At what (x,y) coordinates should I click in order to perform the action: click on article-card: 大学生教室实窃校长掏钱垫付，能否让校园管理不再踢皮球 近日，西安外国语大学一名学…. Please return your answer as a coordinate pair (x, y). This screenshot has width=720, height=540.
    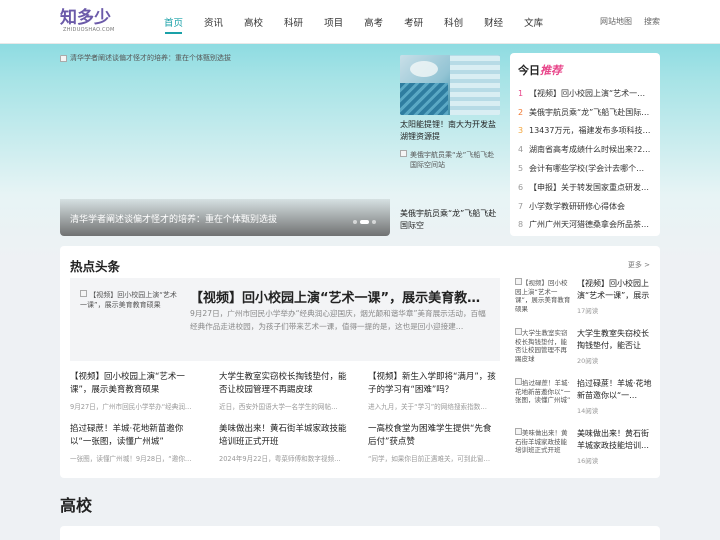
    Looking at the image, I should click on (284, 391).